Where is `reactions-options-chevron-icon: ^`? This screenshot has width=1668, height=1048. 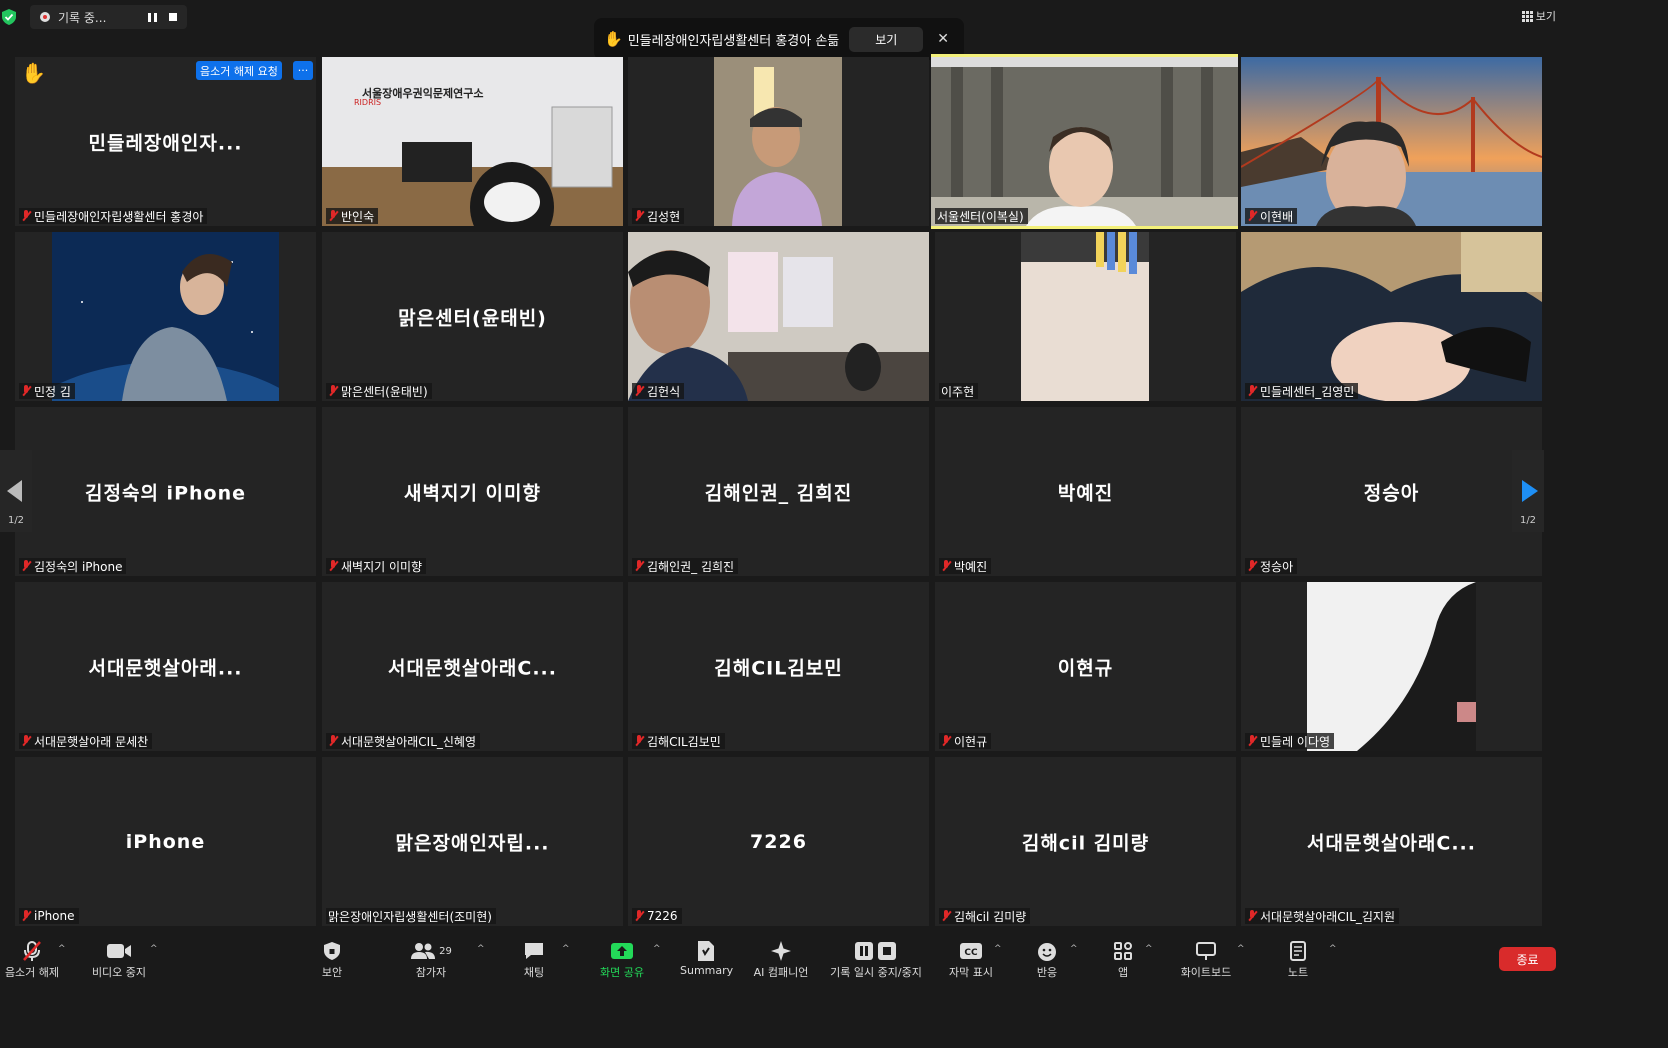
reactions-options-chevron-icon: ^ is located at coordinates (1074, 949).